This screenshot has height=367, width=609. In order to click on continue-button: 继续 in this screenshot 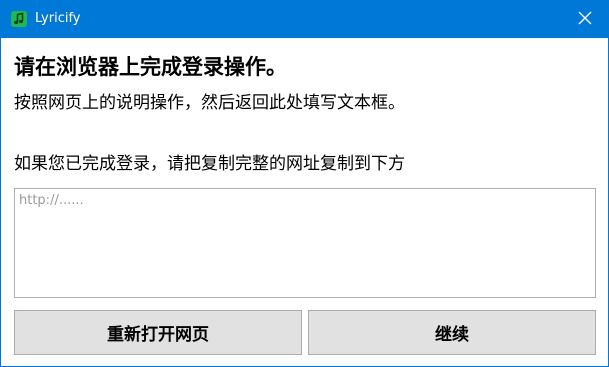, I will do `click(452, 332)`.